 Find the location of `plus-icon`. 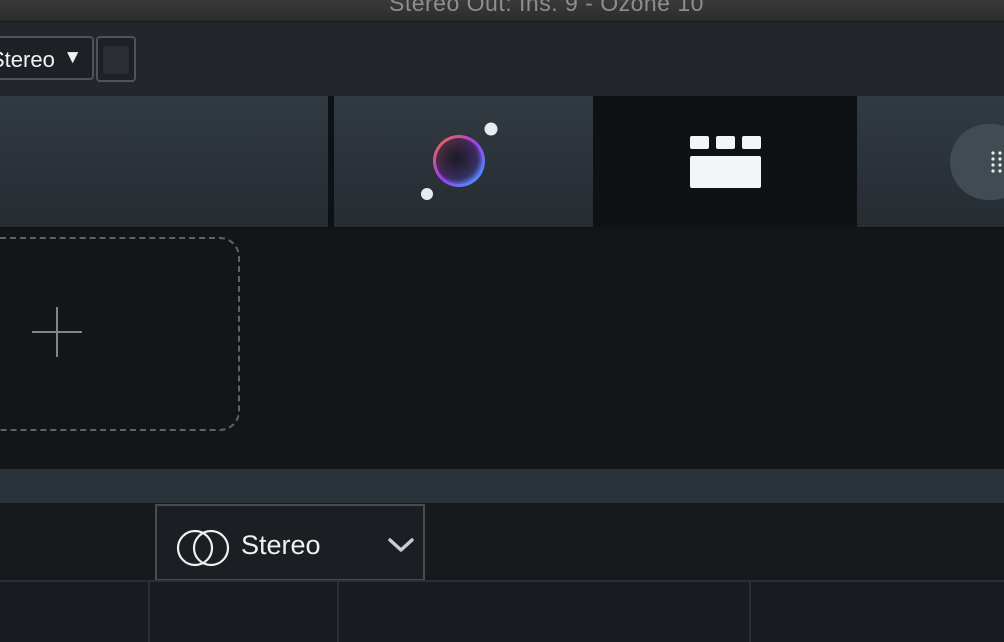

plus-icon is located at coordinates (57, 332).